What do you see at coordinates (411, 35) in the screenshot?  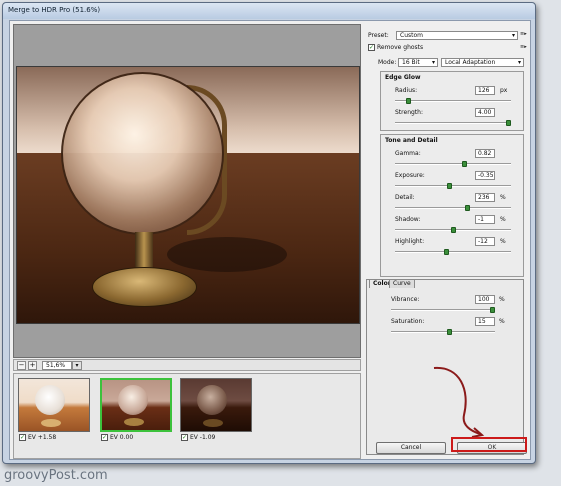 I see `preset-value: Custom` at bounding box center [411, 35].